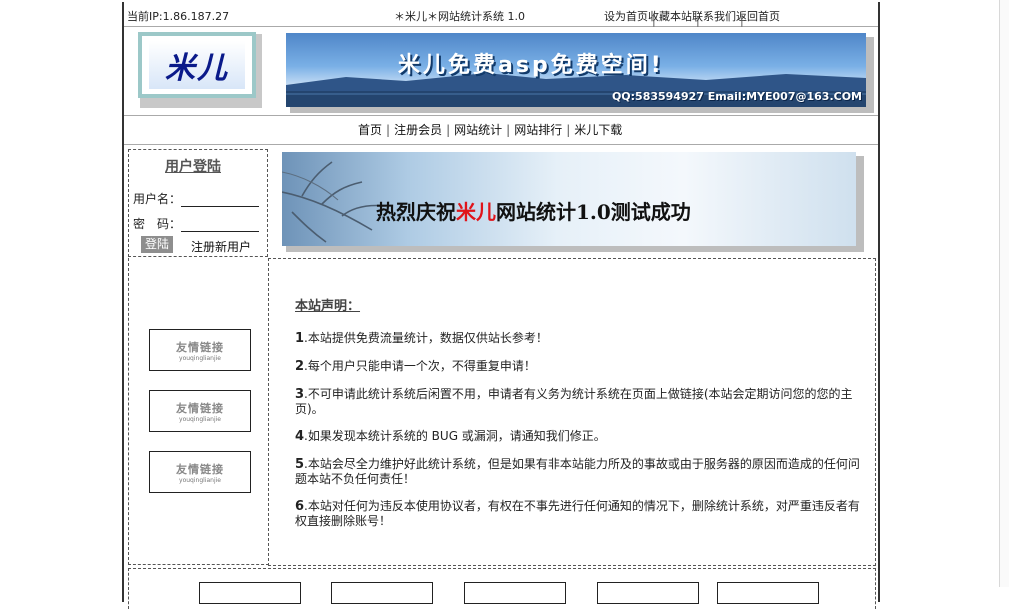  I want to click on bottom-links-area, so click(502, 588).